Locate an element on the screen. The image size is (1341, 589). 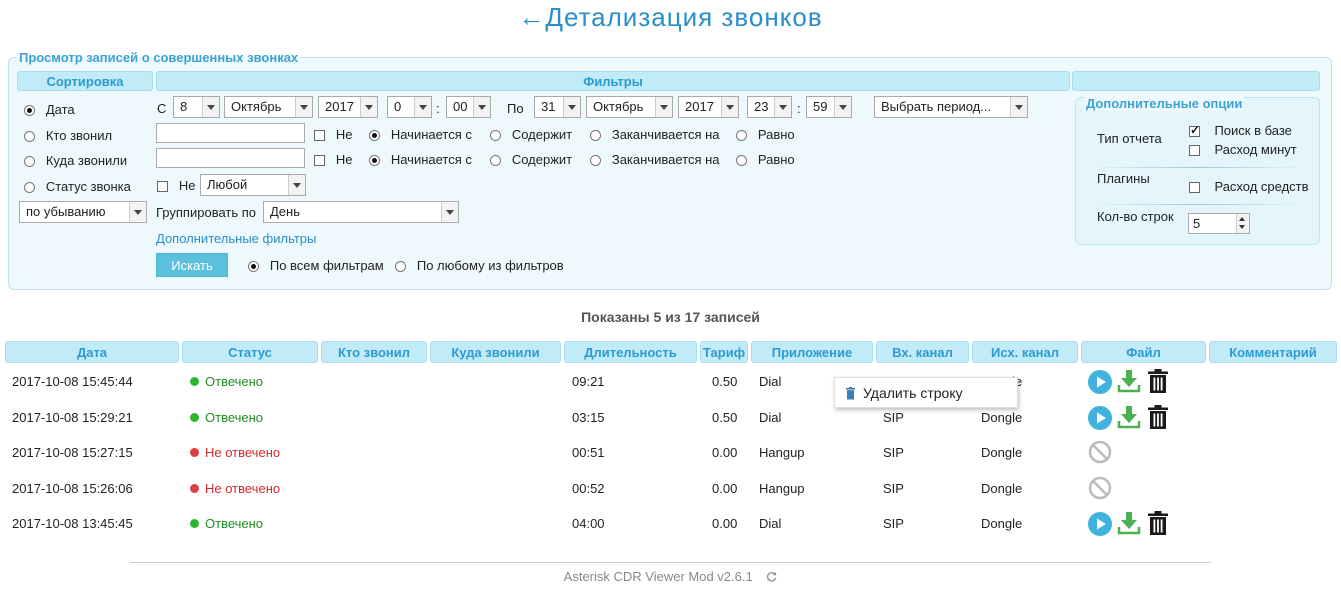
column-header-duration: Длительность is located at coordinates (630, 352).